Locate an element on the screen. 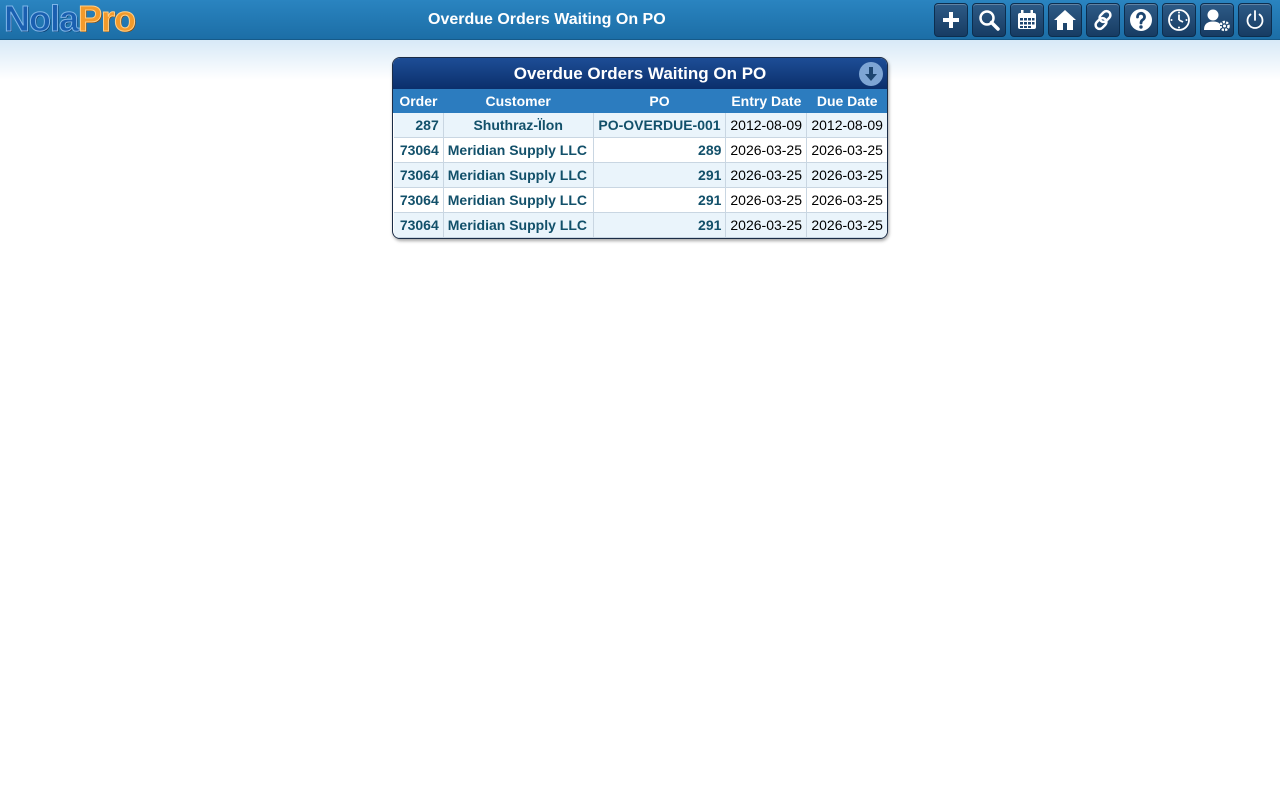 The image size is (1280, 800). logout-button is located at coordinates (1255, 20).